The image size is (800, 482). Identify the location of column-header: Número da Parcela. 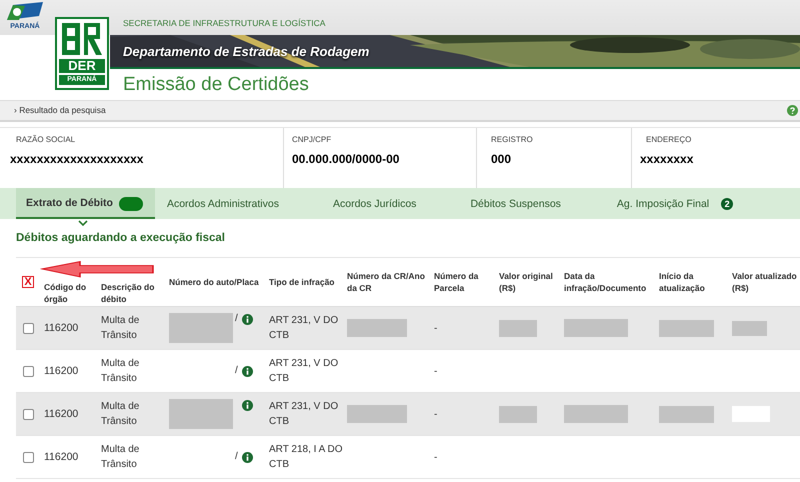
(456, 282).